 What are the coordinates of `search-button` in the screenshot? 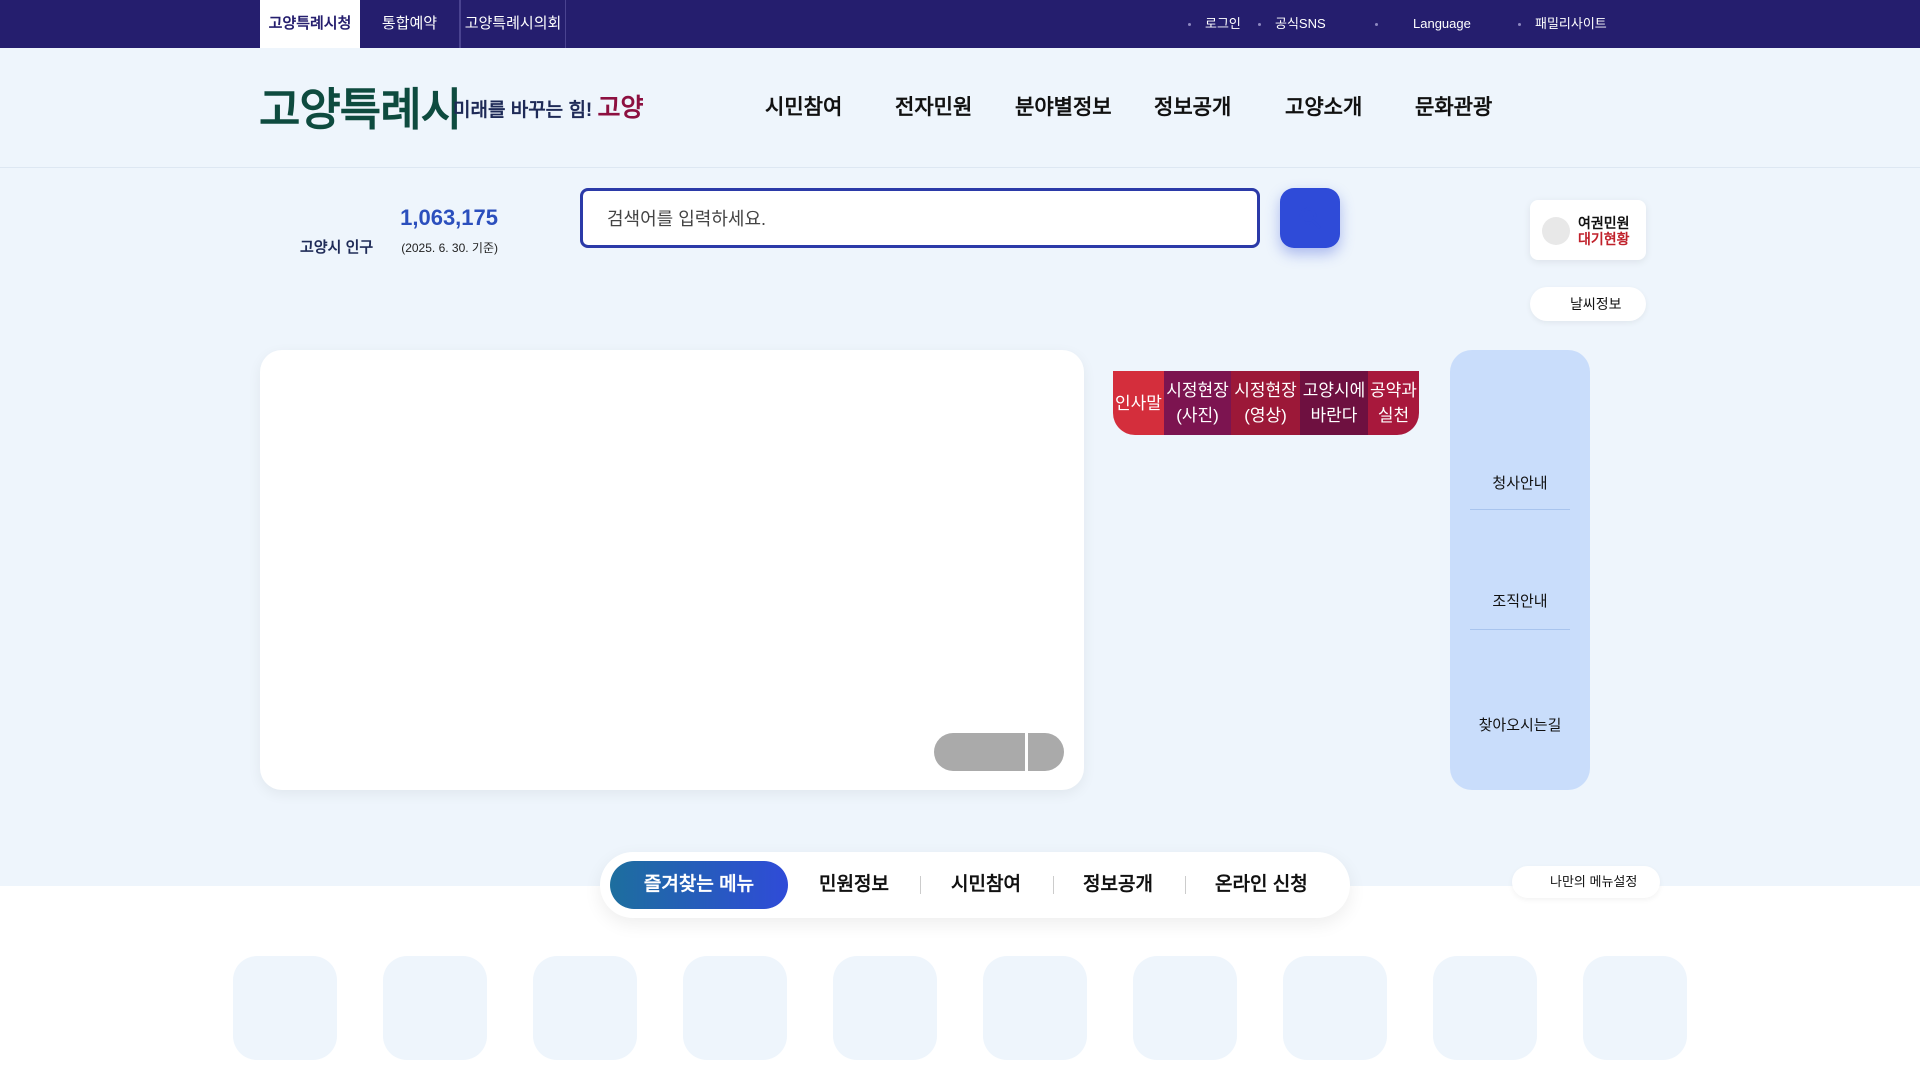 It's located at (1310, 218).